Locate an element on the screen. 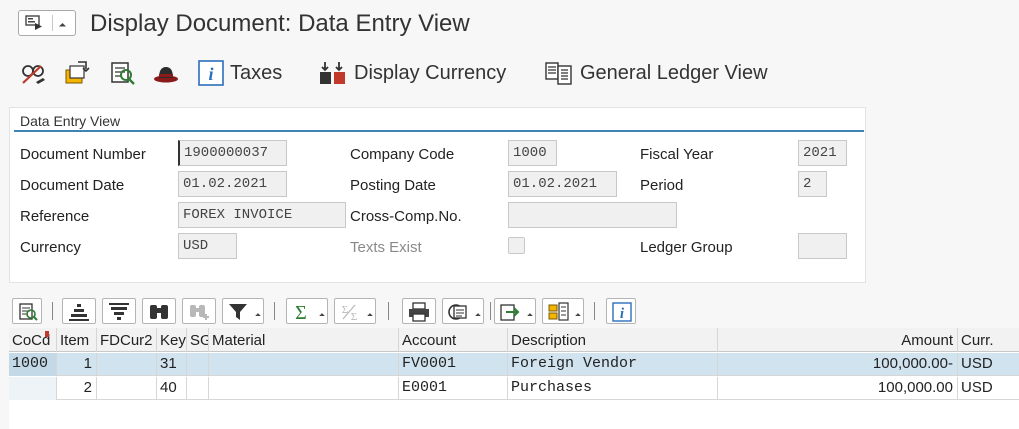 Image resolution: width=1019 pixels, height=429 pixels. posting-date-label: Posting Date is located at coordinates (393, 185).